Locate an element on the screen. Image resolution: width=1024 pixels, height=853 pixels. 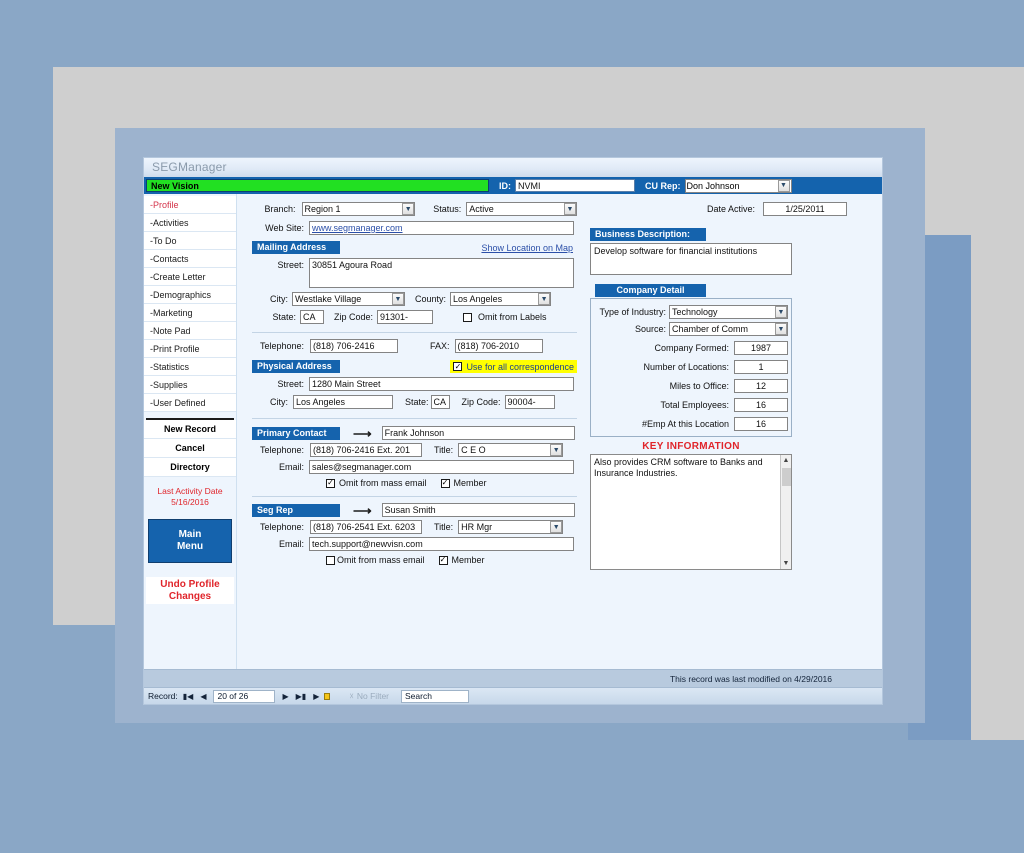
search-input: Search is located at coordinates (435, 696).